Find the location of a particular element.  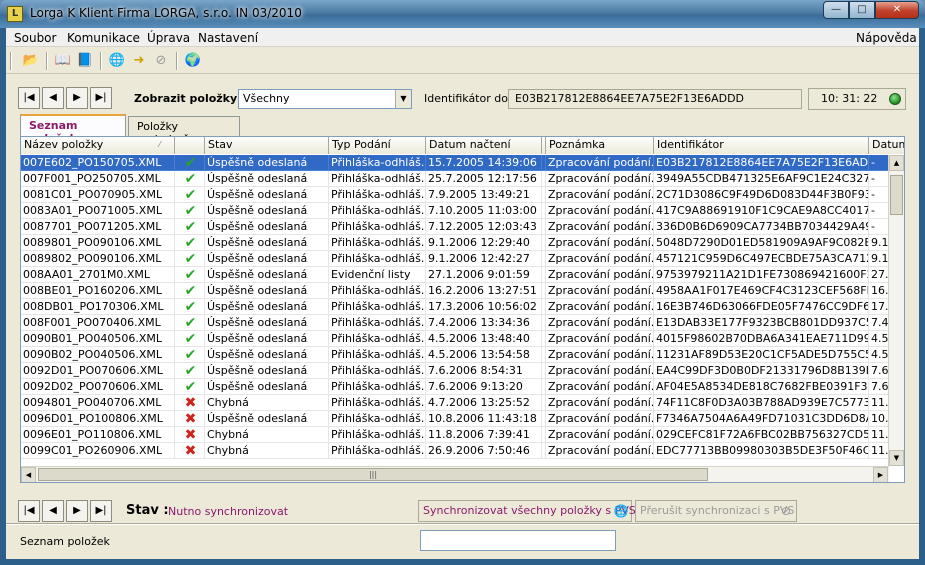

table-cell-datum: 7.10.2005 11:03:00 is located at coordinates (484, 211).